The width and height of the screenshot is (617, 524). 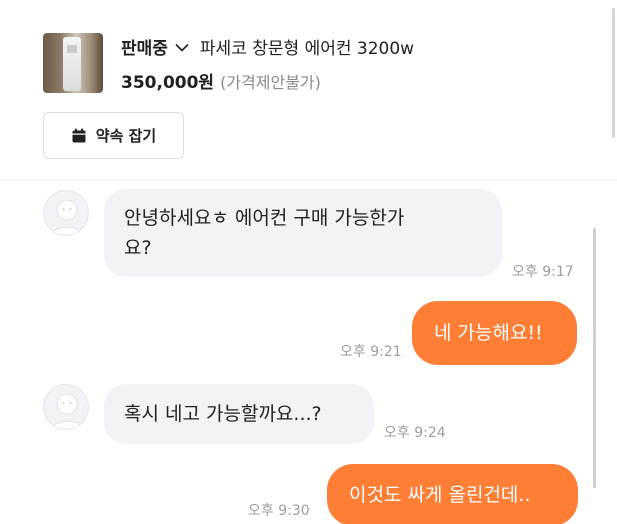 I want to click on product-info: 판매중 파세코 창문형 에어컨 3200w, so click(x=267, y=46).